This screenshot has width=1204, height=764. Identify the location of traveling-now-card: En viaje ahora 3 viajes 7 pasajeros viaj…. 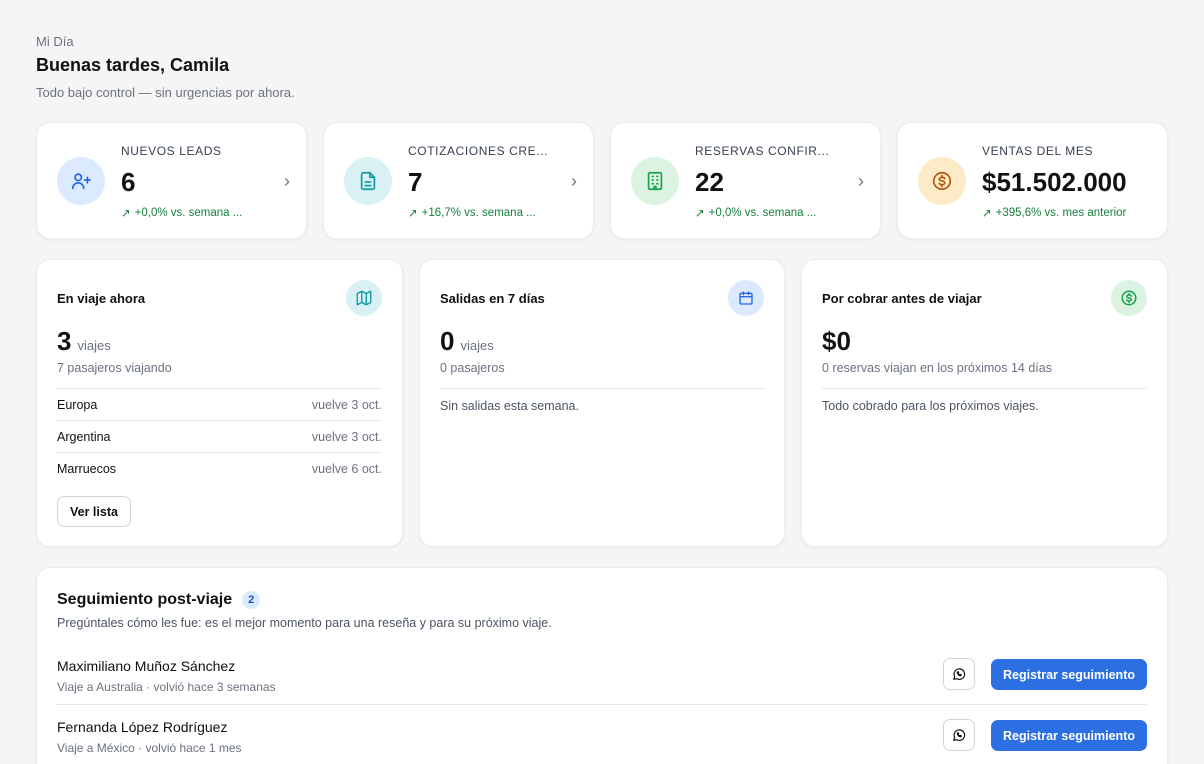
(219, 403).